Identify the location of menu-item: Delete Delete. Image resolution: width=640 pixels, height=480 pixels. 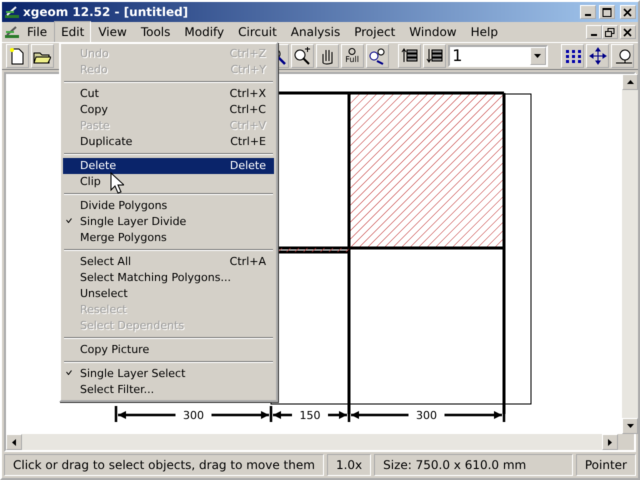
(168, 166).